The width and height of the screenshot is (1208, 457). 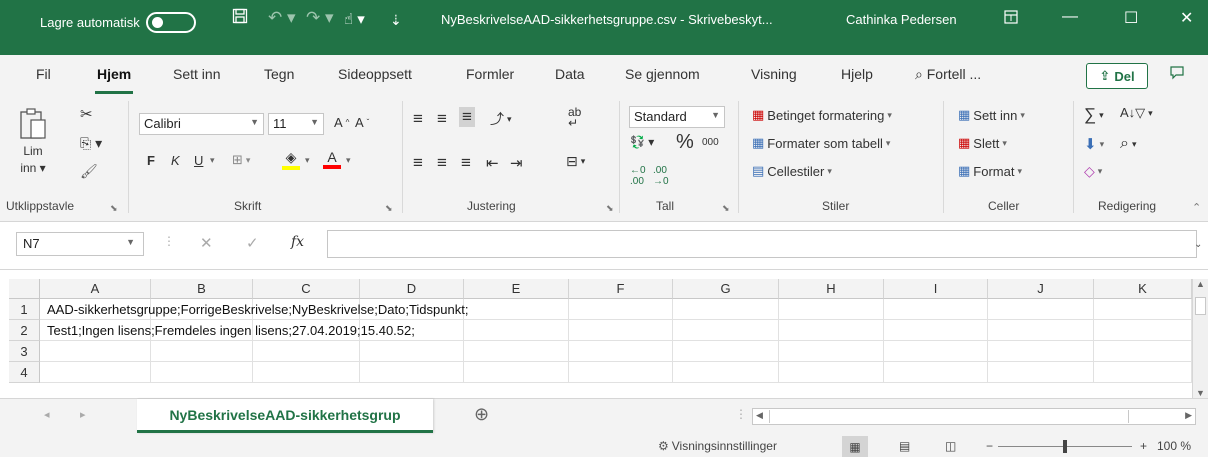 I want to click on page-layout-icon: ▤, so click(x=904, y=446).